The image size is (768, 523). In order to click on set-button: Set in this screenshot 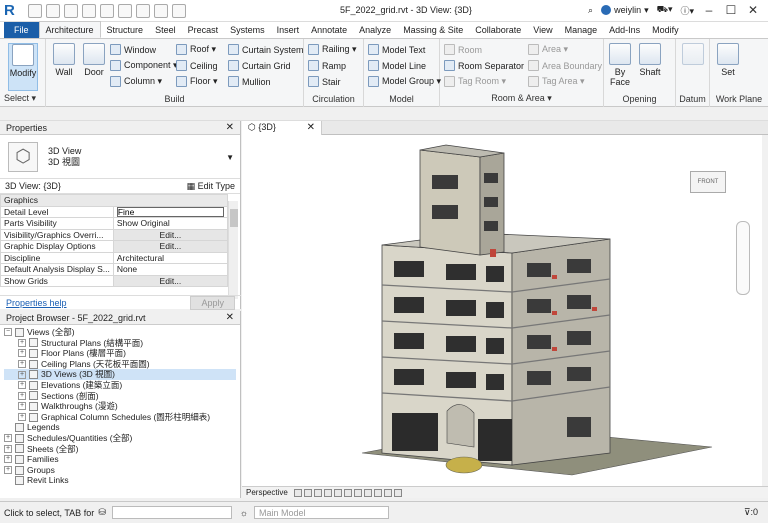, I will do `click(728, 60)`.